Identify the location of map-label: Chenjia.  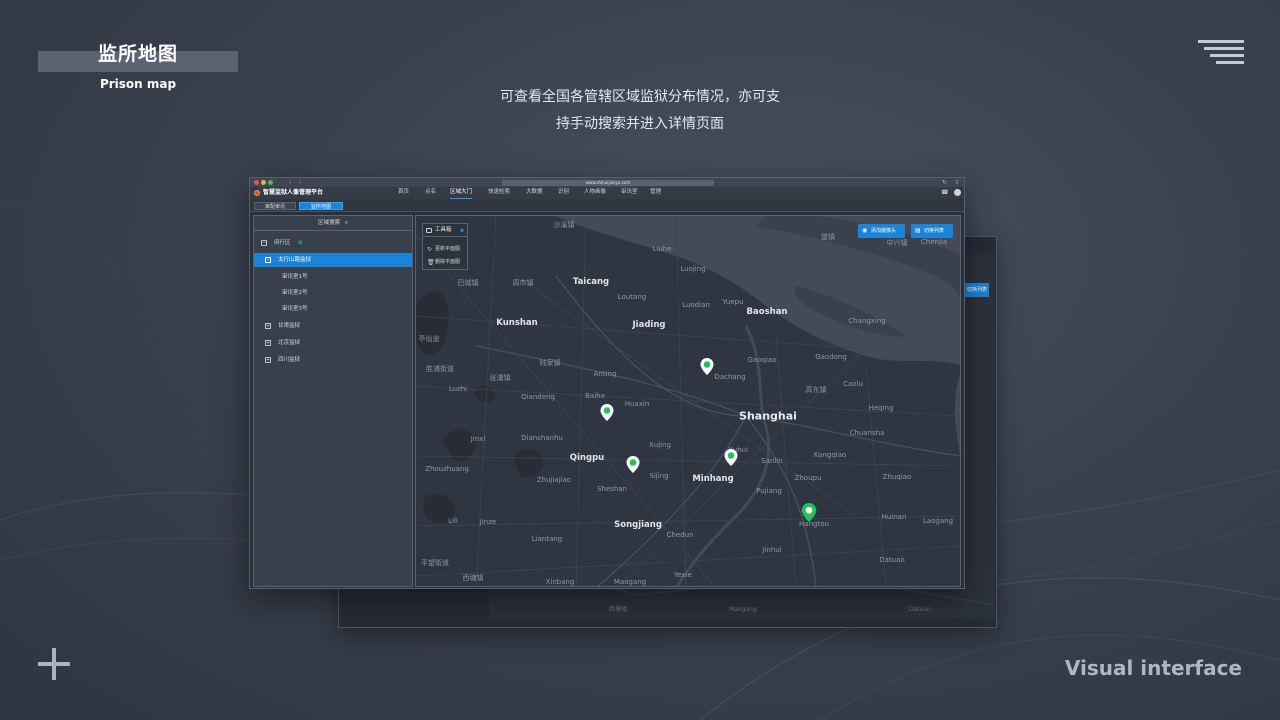
(934, 242).